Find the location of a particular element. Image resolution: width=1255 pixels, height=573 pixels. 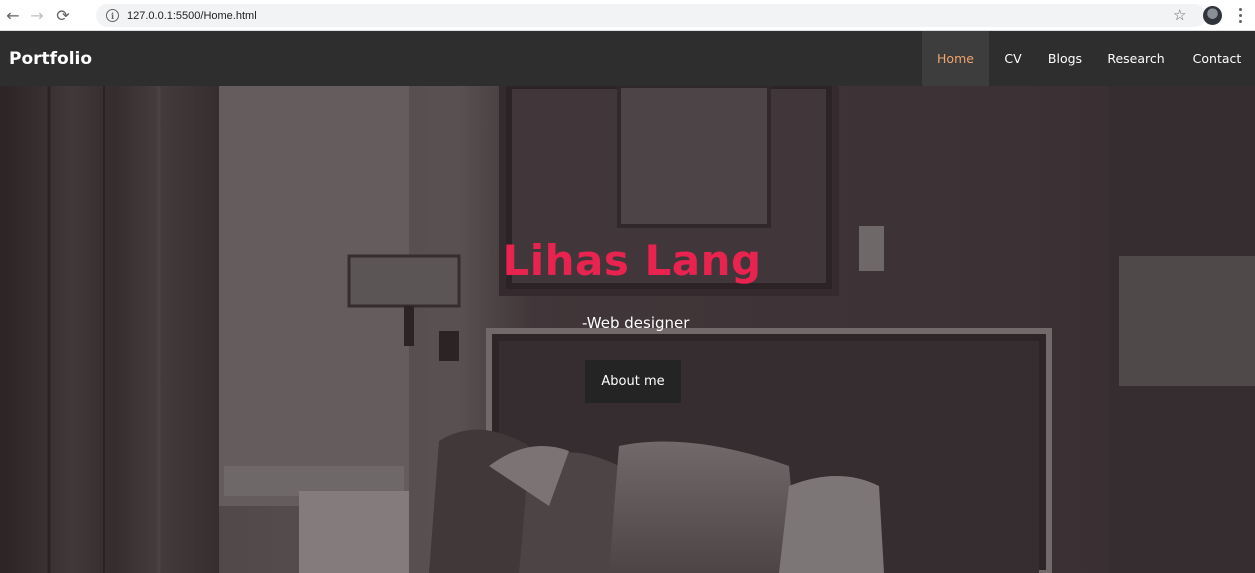

kebab-menu-icon is located at coordinates (1240, 15).